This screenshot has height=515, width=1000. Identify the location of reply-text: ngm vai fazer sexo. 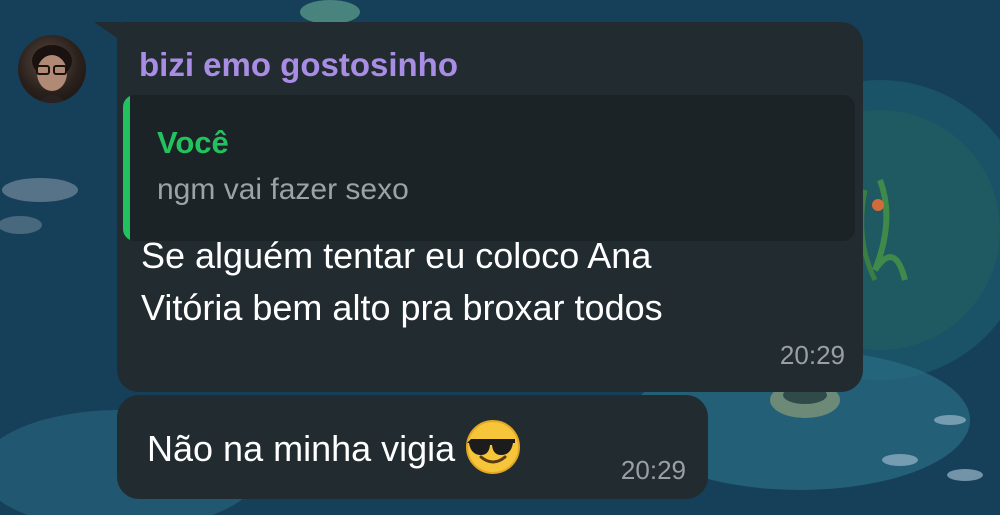
(283, 189).